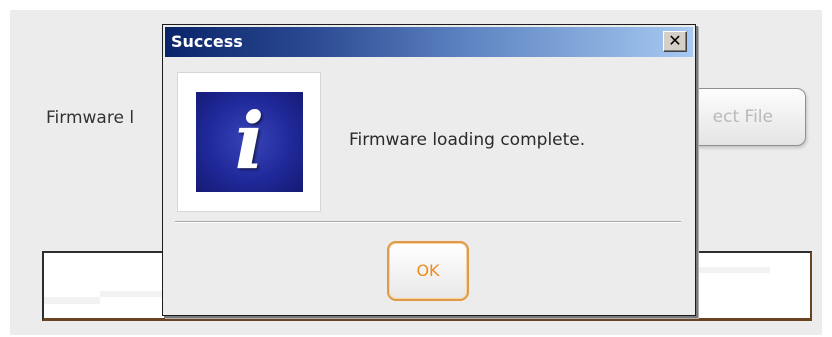 The width and height of the screenshot is (832, 337). I want to click on dialog-message: Firmware loading complete., so click(467, 140).